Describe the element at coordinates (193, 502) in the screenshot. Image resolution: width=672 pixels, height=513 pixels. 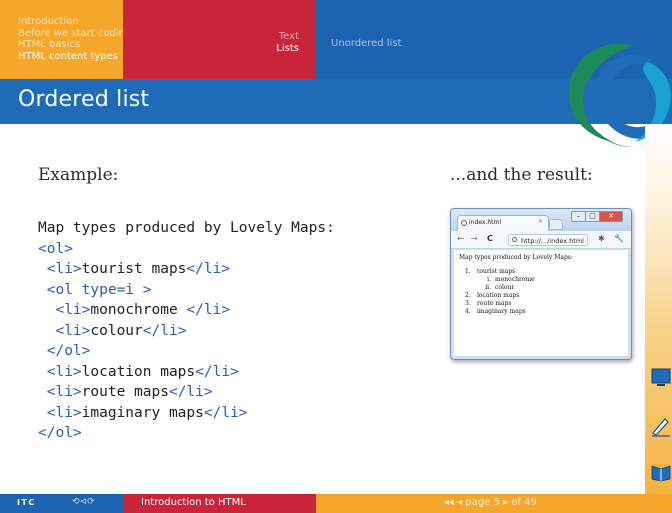
I see `presentation-title: Introduction to HTML` at that location.